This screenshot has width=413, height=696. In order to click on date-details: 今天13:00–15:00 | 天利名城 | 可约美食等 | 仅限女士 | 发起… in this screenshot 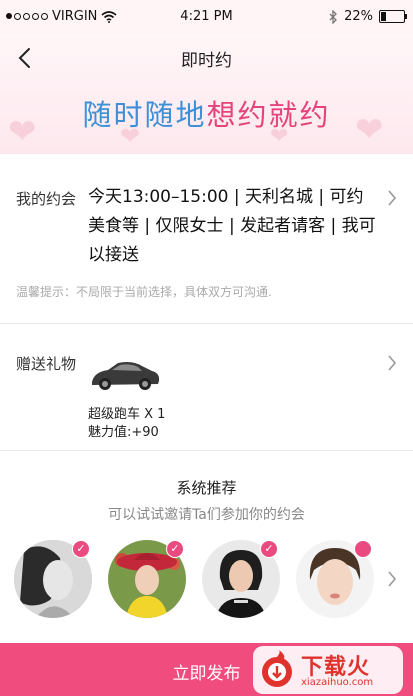, I will do `click(233, 226)`.